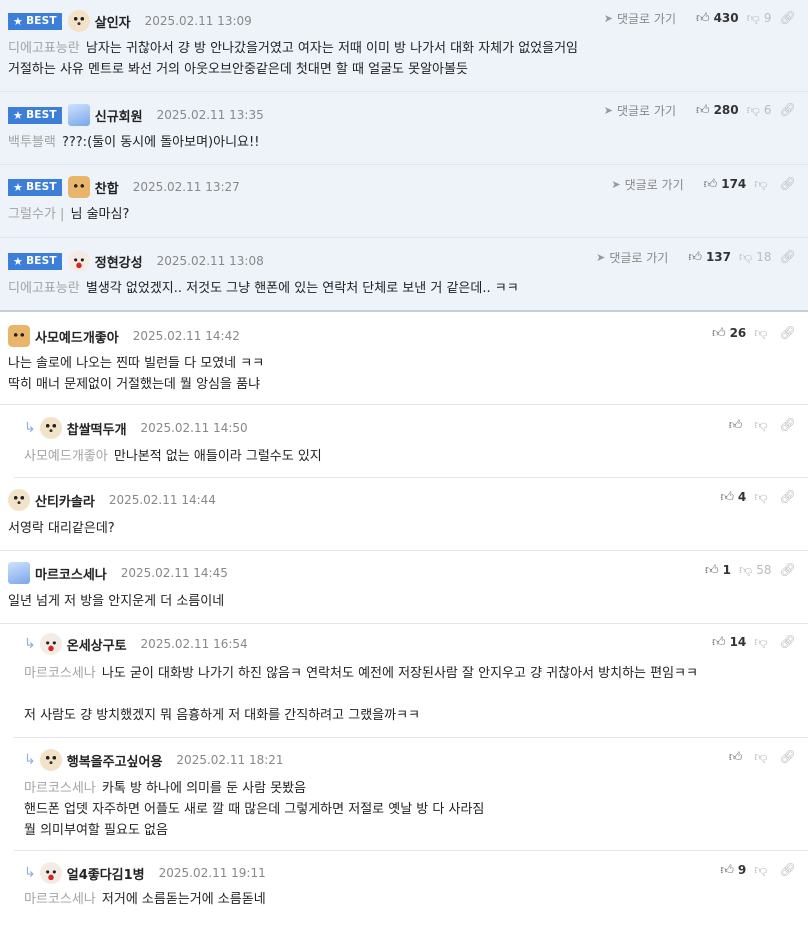 Image resolution: width=808 pixels, height=927 pixels. I want to click on downvote-button: 👎︎ 18, so click(755, 257).